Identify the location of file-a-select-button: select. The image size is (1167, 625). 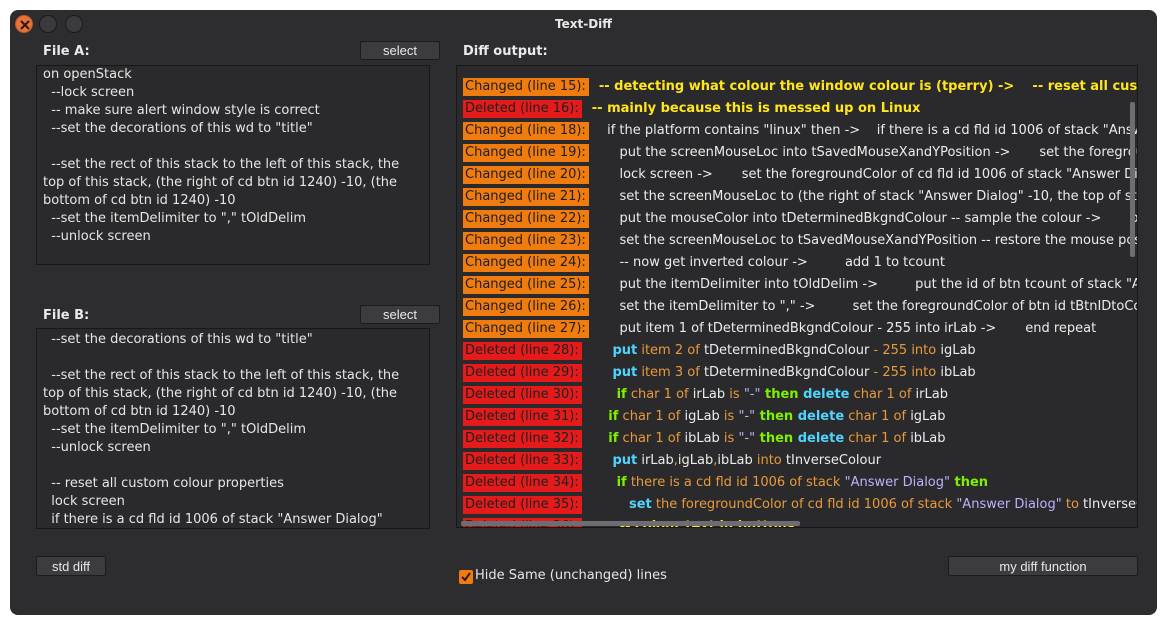
(400, 50).